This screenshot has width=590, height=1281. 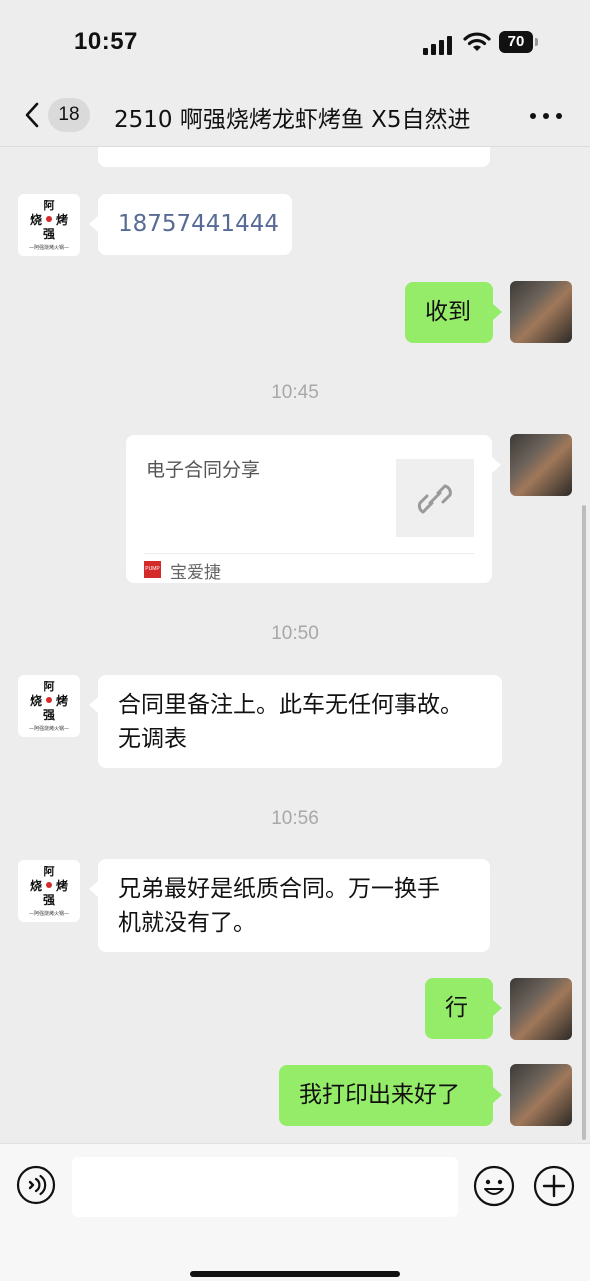 I want to click on home-indicator, so click(x=295, y=1274).